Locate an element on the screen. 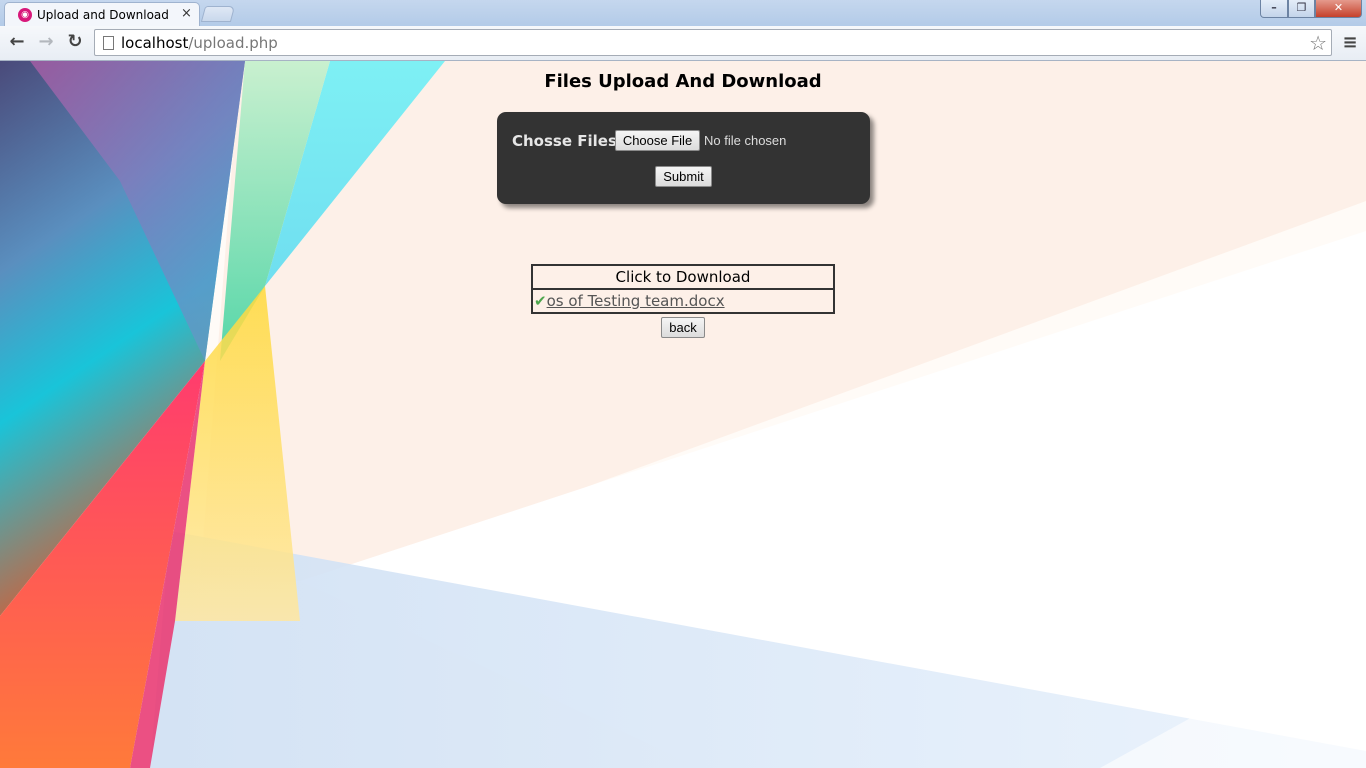 The height and width of the screenshot is (768, 1366). maximize-window-button: ❐ is located at coordinates (1301, 9).